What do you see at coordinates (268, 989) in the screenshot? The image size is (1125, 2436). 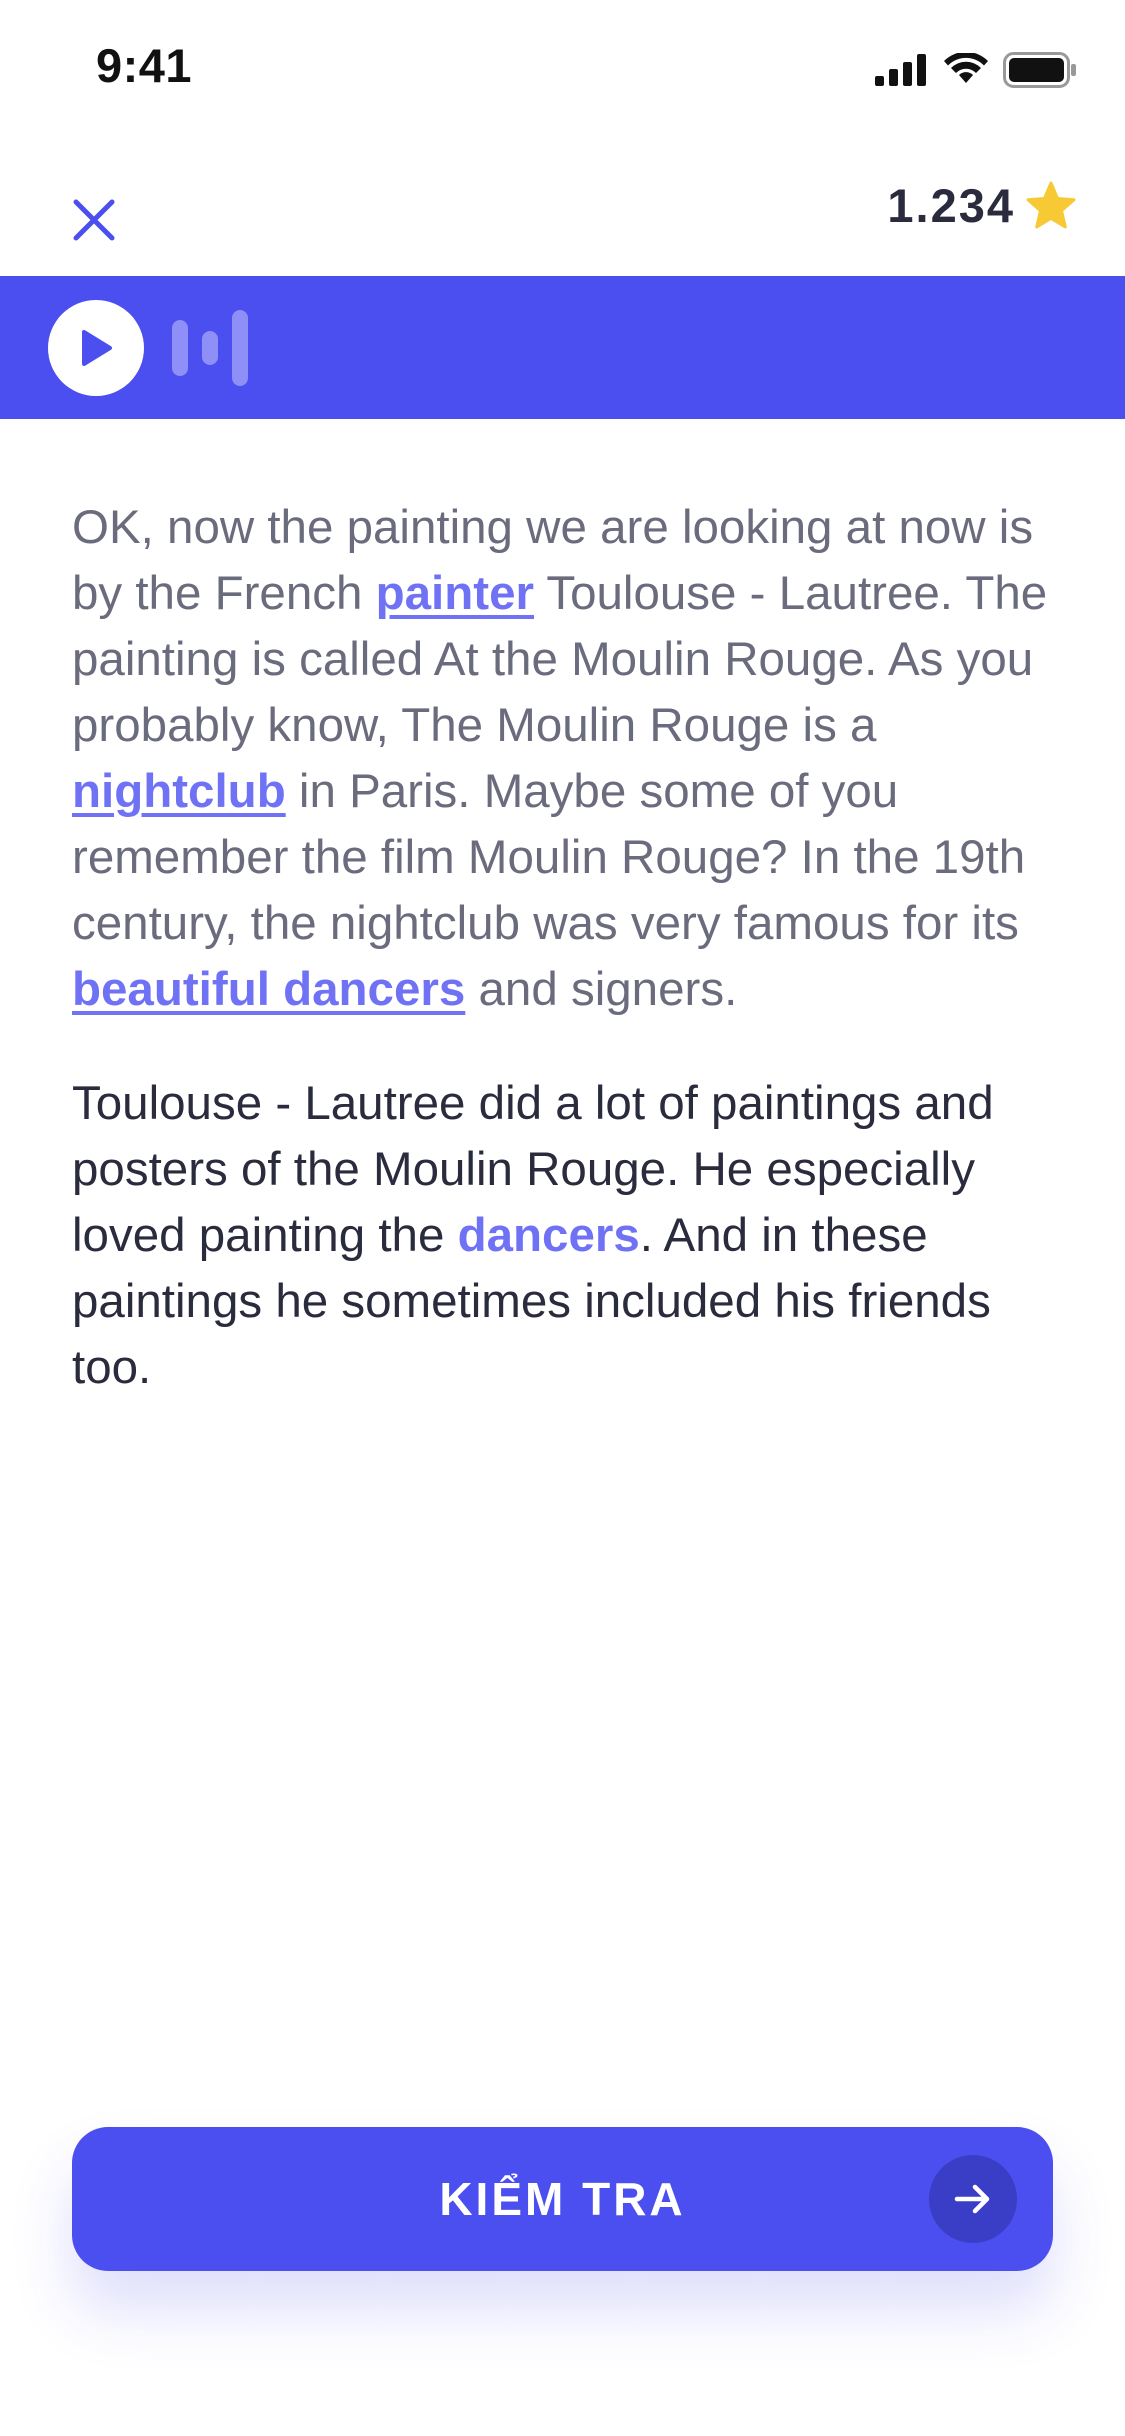 I see `vocab-word-link: beautiful dancers` at bounding box center [268, 989].